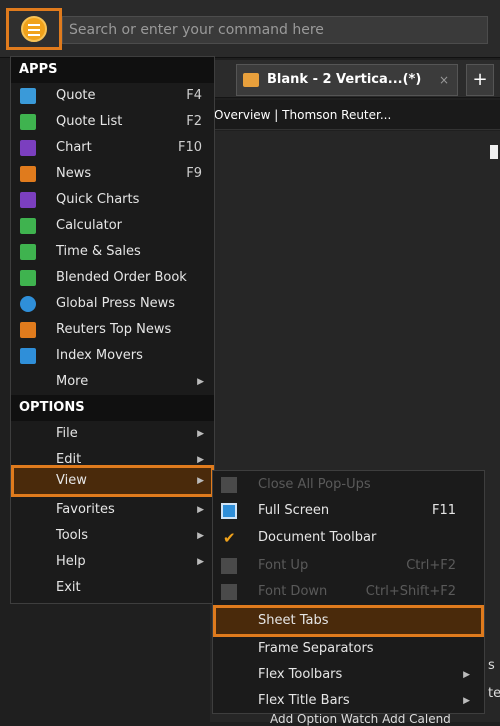 The height and width of the screenshot is (726, 500). I want to click on menu-item-view: View ▶, so click(112, 481).